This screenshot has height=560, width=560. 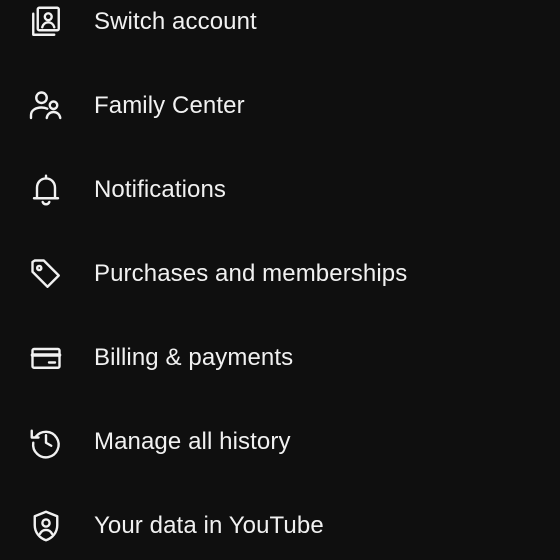 I want to click on menu-item-label: Manage all history, so click(x=192, y=441).